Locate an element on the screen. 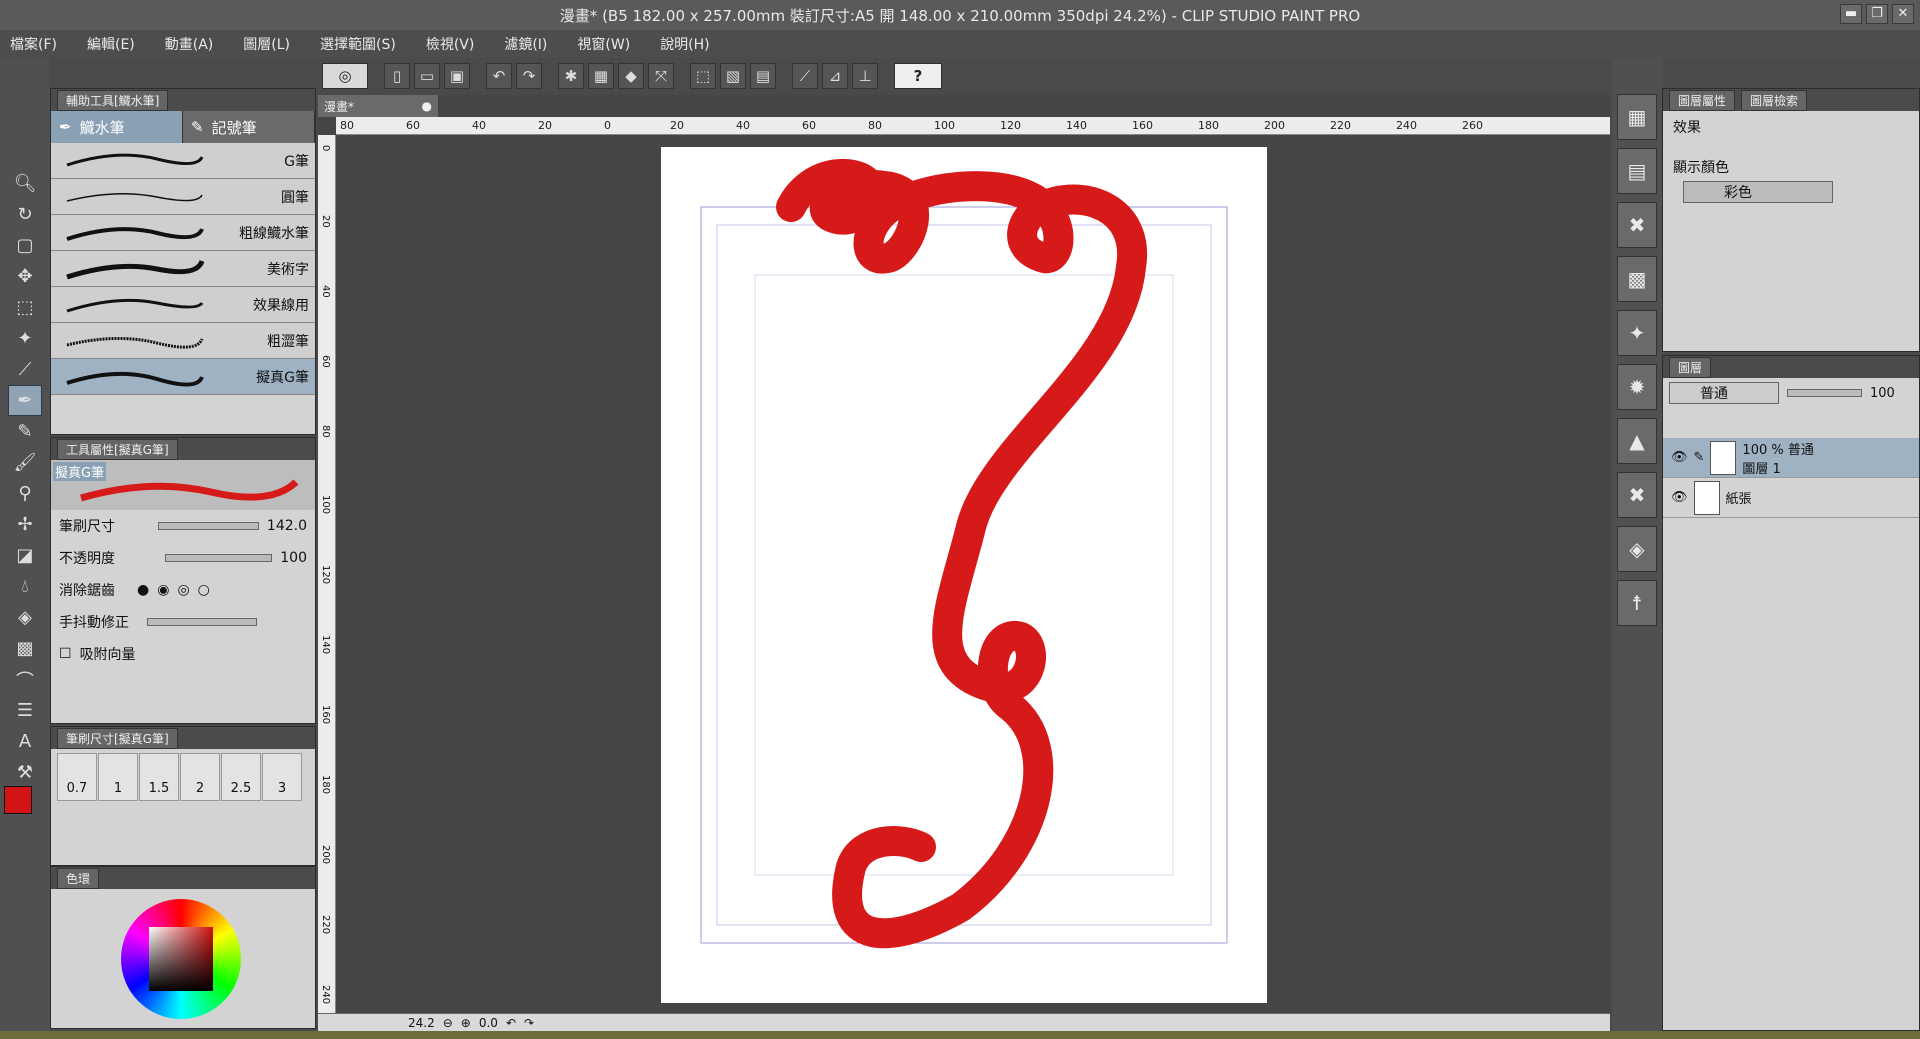 The image size is (1920, 1039). help-button: ? is located at coordinates (918, 76).